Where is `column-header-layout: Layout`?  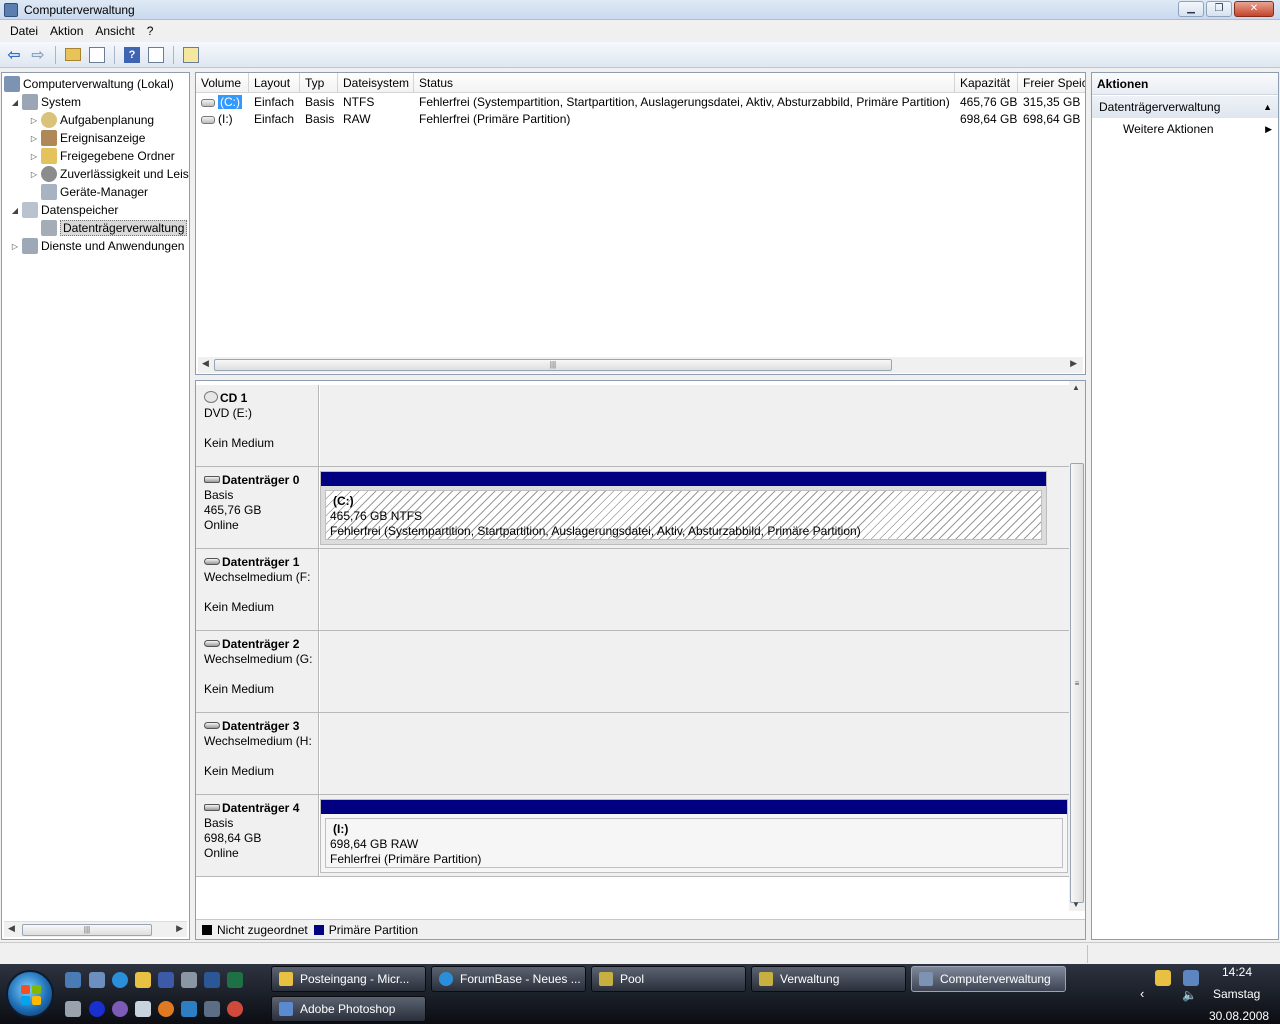
column-header-layout: Layout is located at coordinates (274, 83).